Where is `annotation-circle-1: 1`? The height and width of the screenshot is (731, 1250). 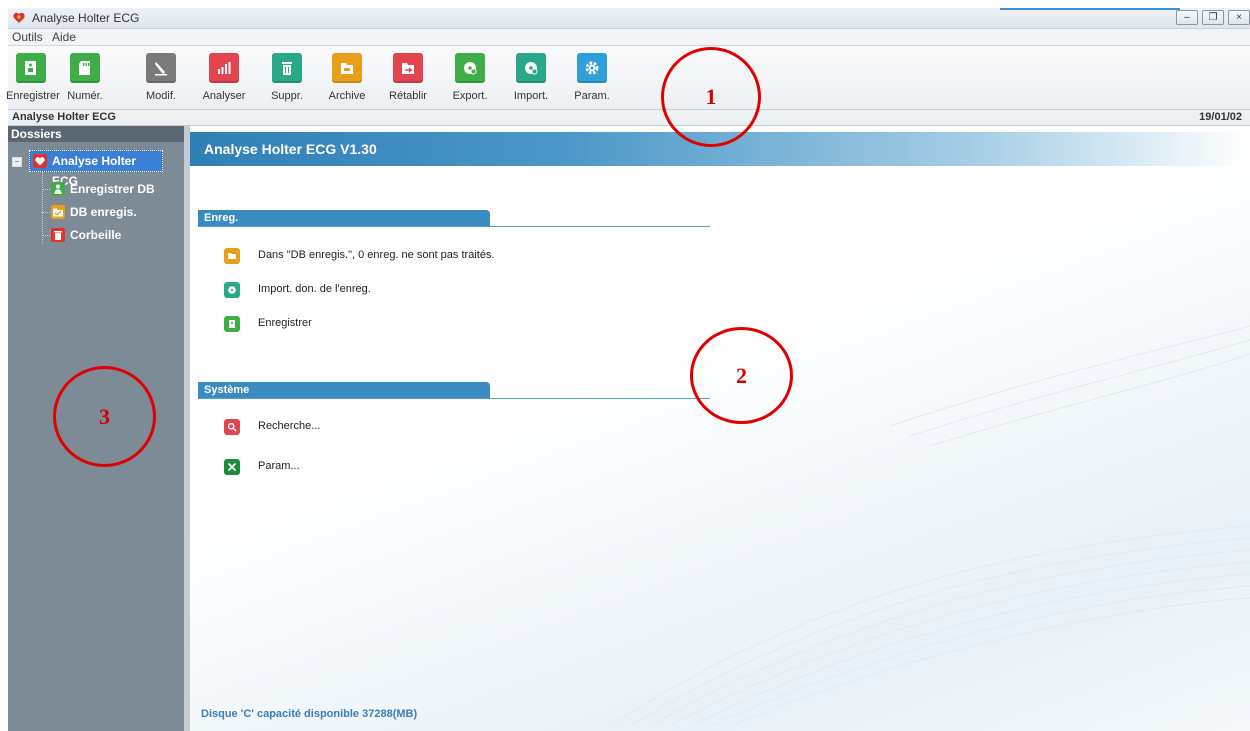
annotation-circle-1: 1 is located at coordinates (711, 97).